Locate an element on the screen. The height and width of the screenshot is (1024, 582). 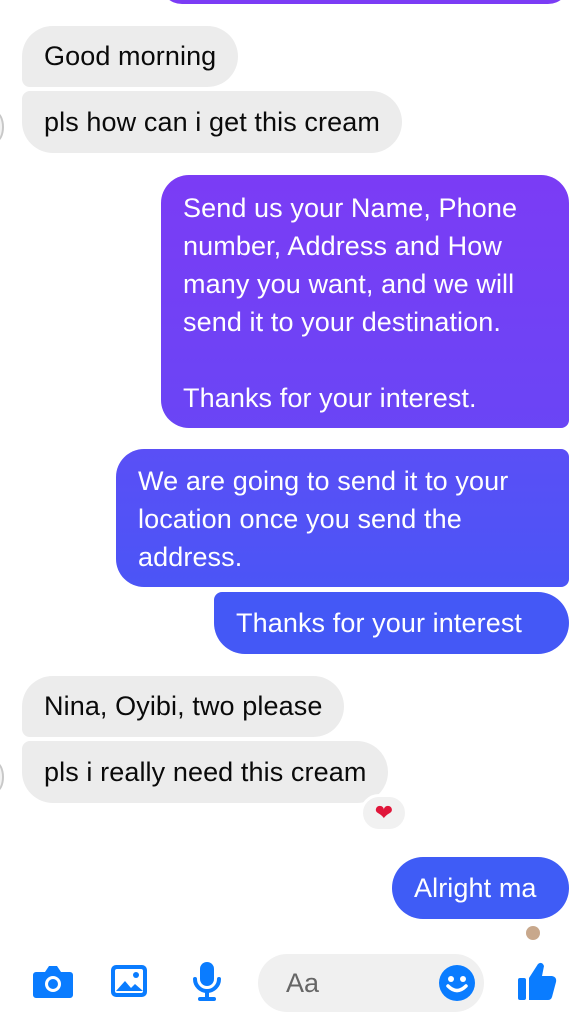
message-incoming-good-morning: Good morning is located at coordinates (130, 56).